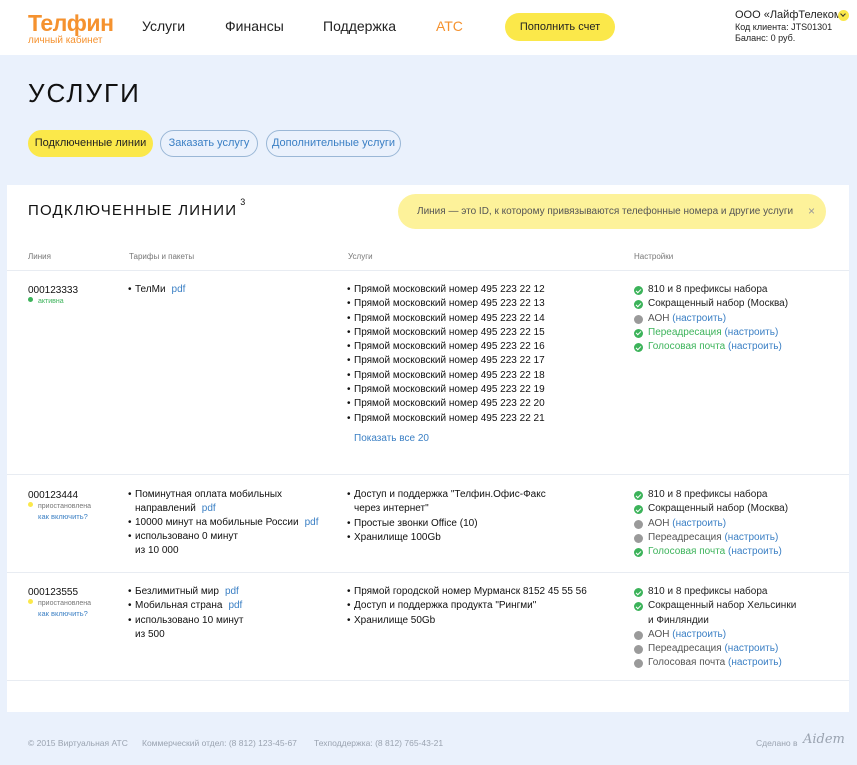 This screenshot has width=857, height=765. What do you see at coordinates (428, 572) in the screenshot?
I see `divider` at bounding box center [428, 572].